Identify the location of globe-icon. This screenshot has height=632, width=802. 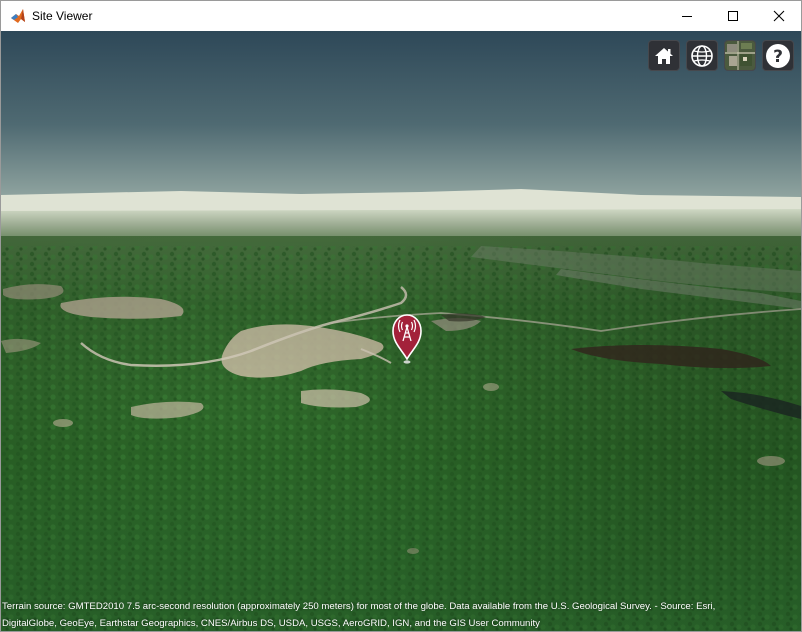
(702, 55).